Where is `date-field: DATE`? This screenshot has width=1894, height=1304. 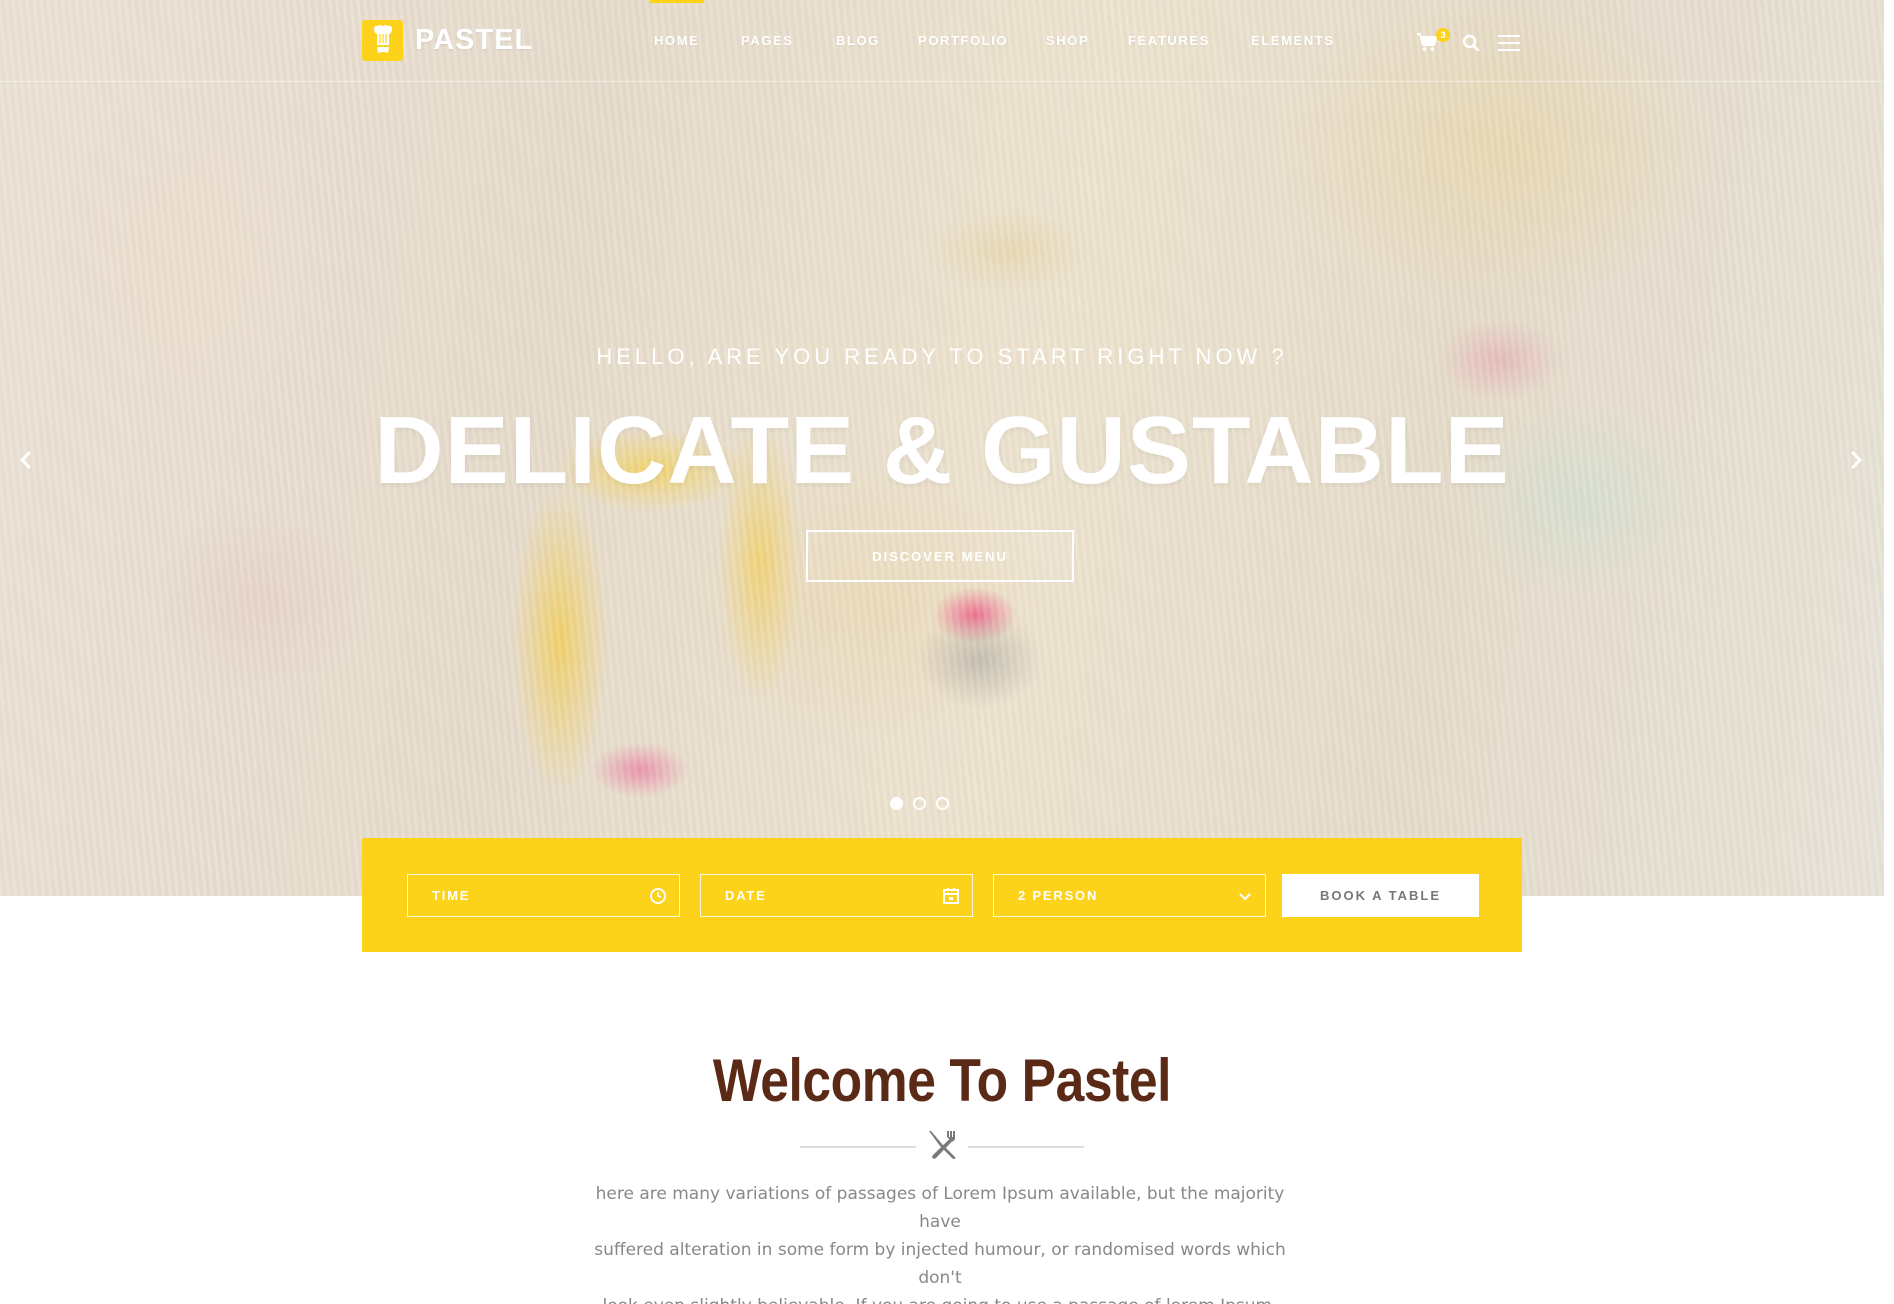
date-field: DATE is located at coordinates (836, 895).